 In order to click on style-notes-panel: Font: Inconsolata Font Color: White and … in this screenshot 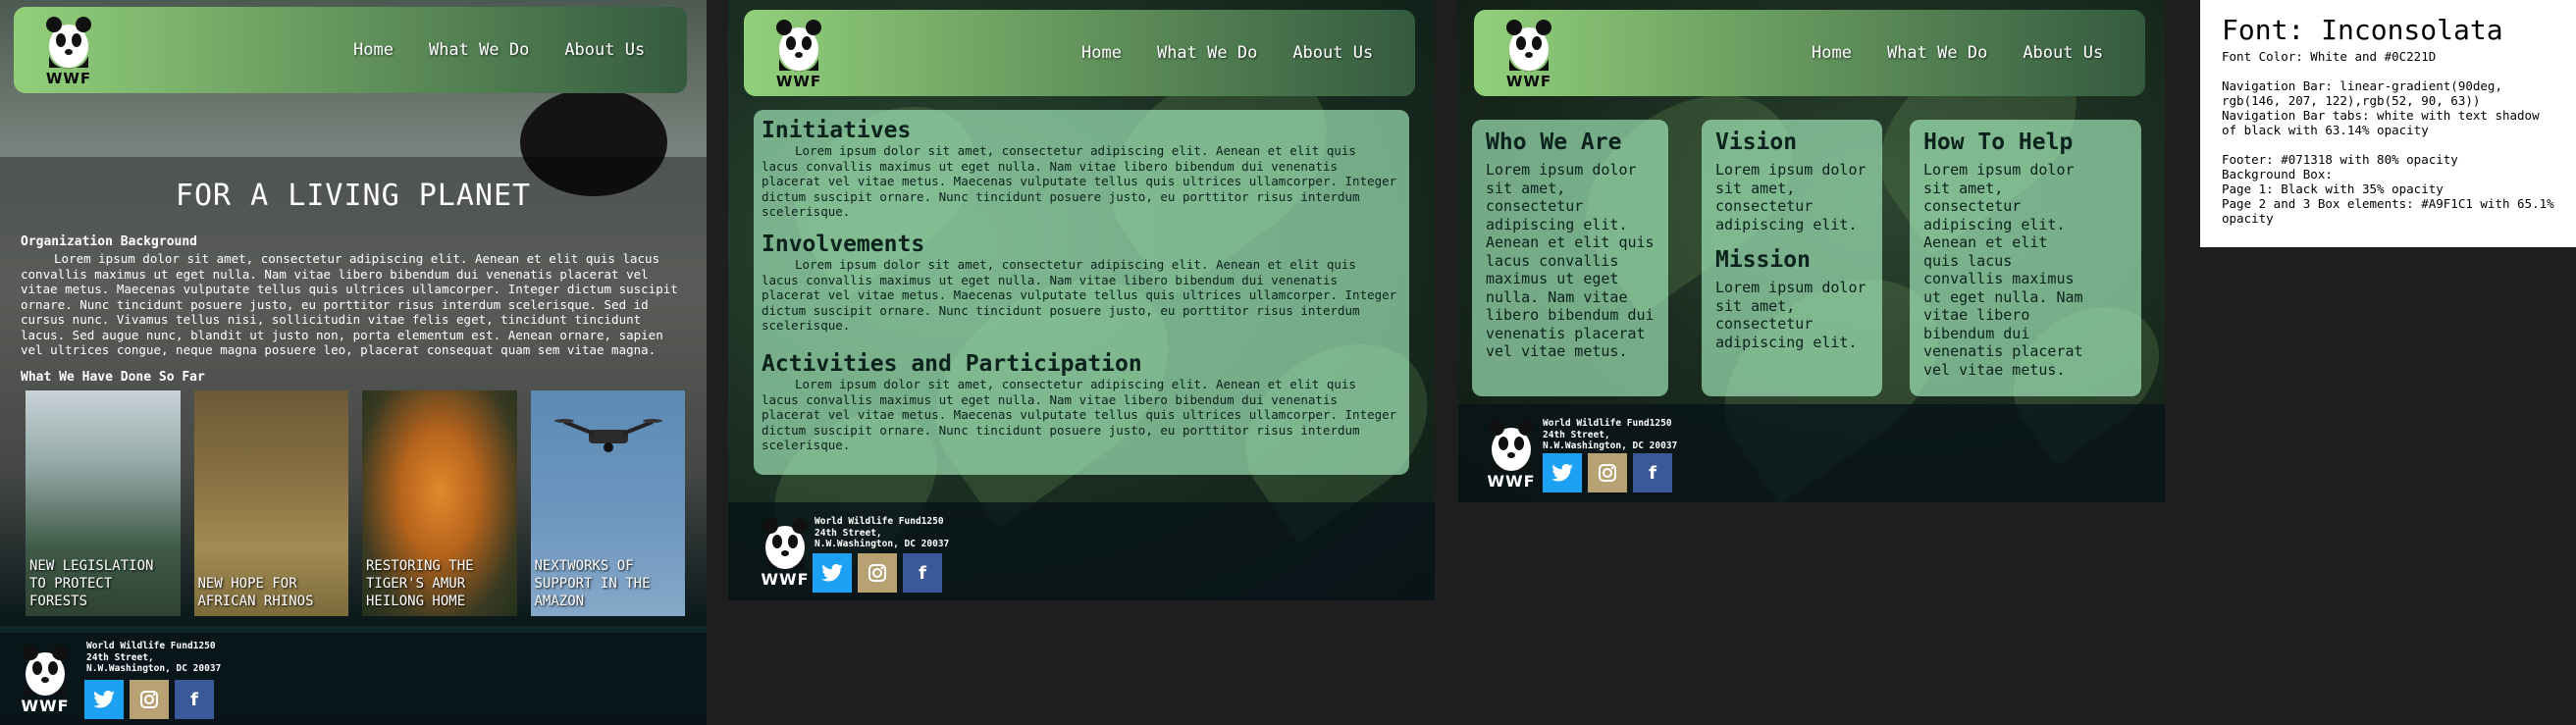, I will do `click(2388, 123)`.